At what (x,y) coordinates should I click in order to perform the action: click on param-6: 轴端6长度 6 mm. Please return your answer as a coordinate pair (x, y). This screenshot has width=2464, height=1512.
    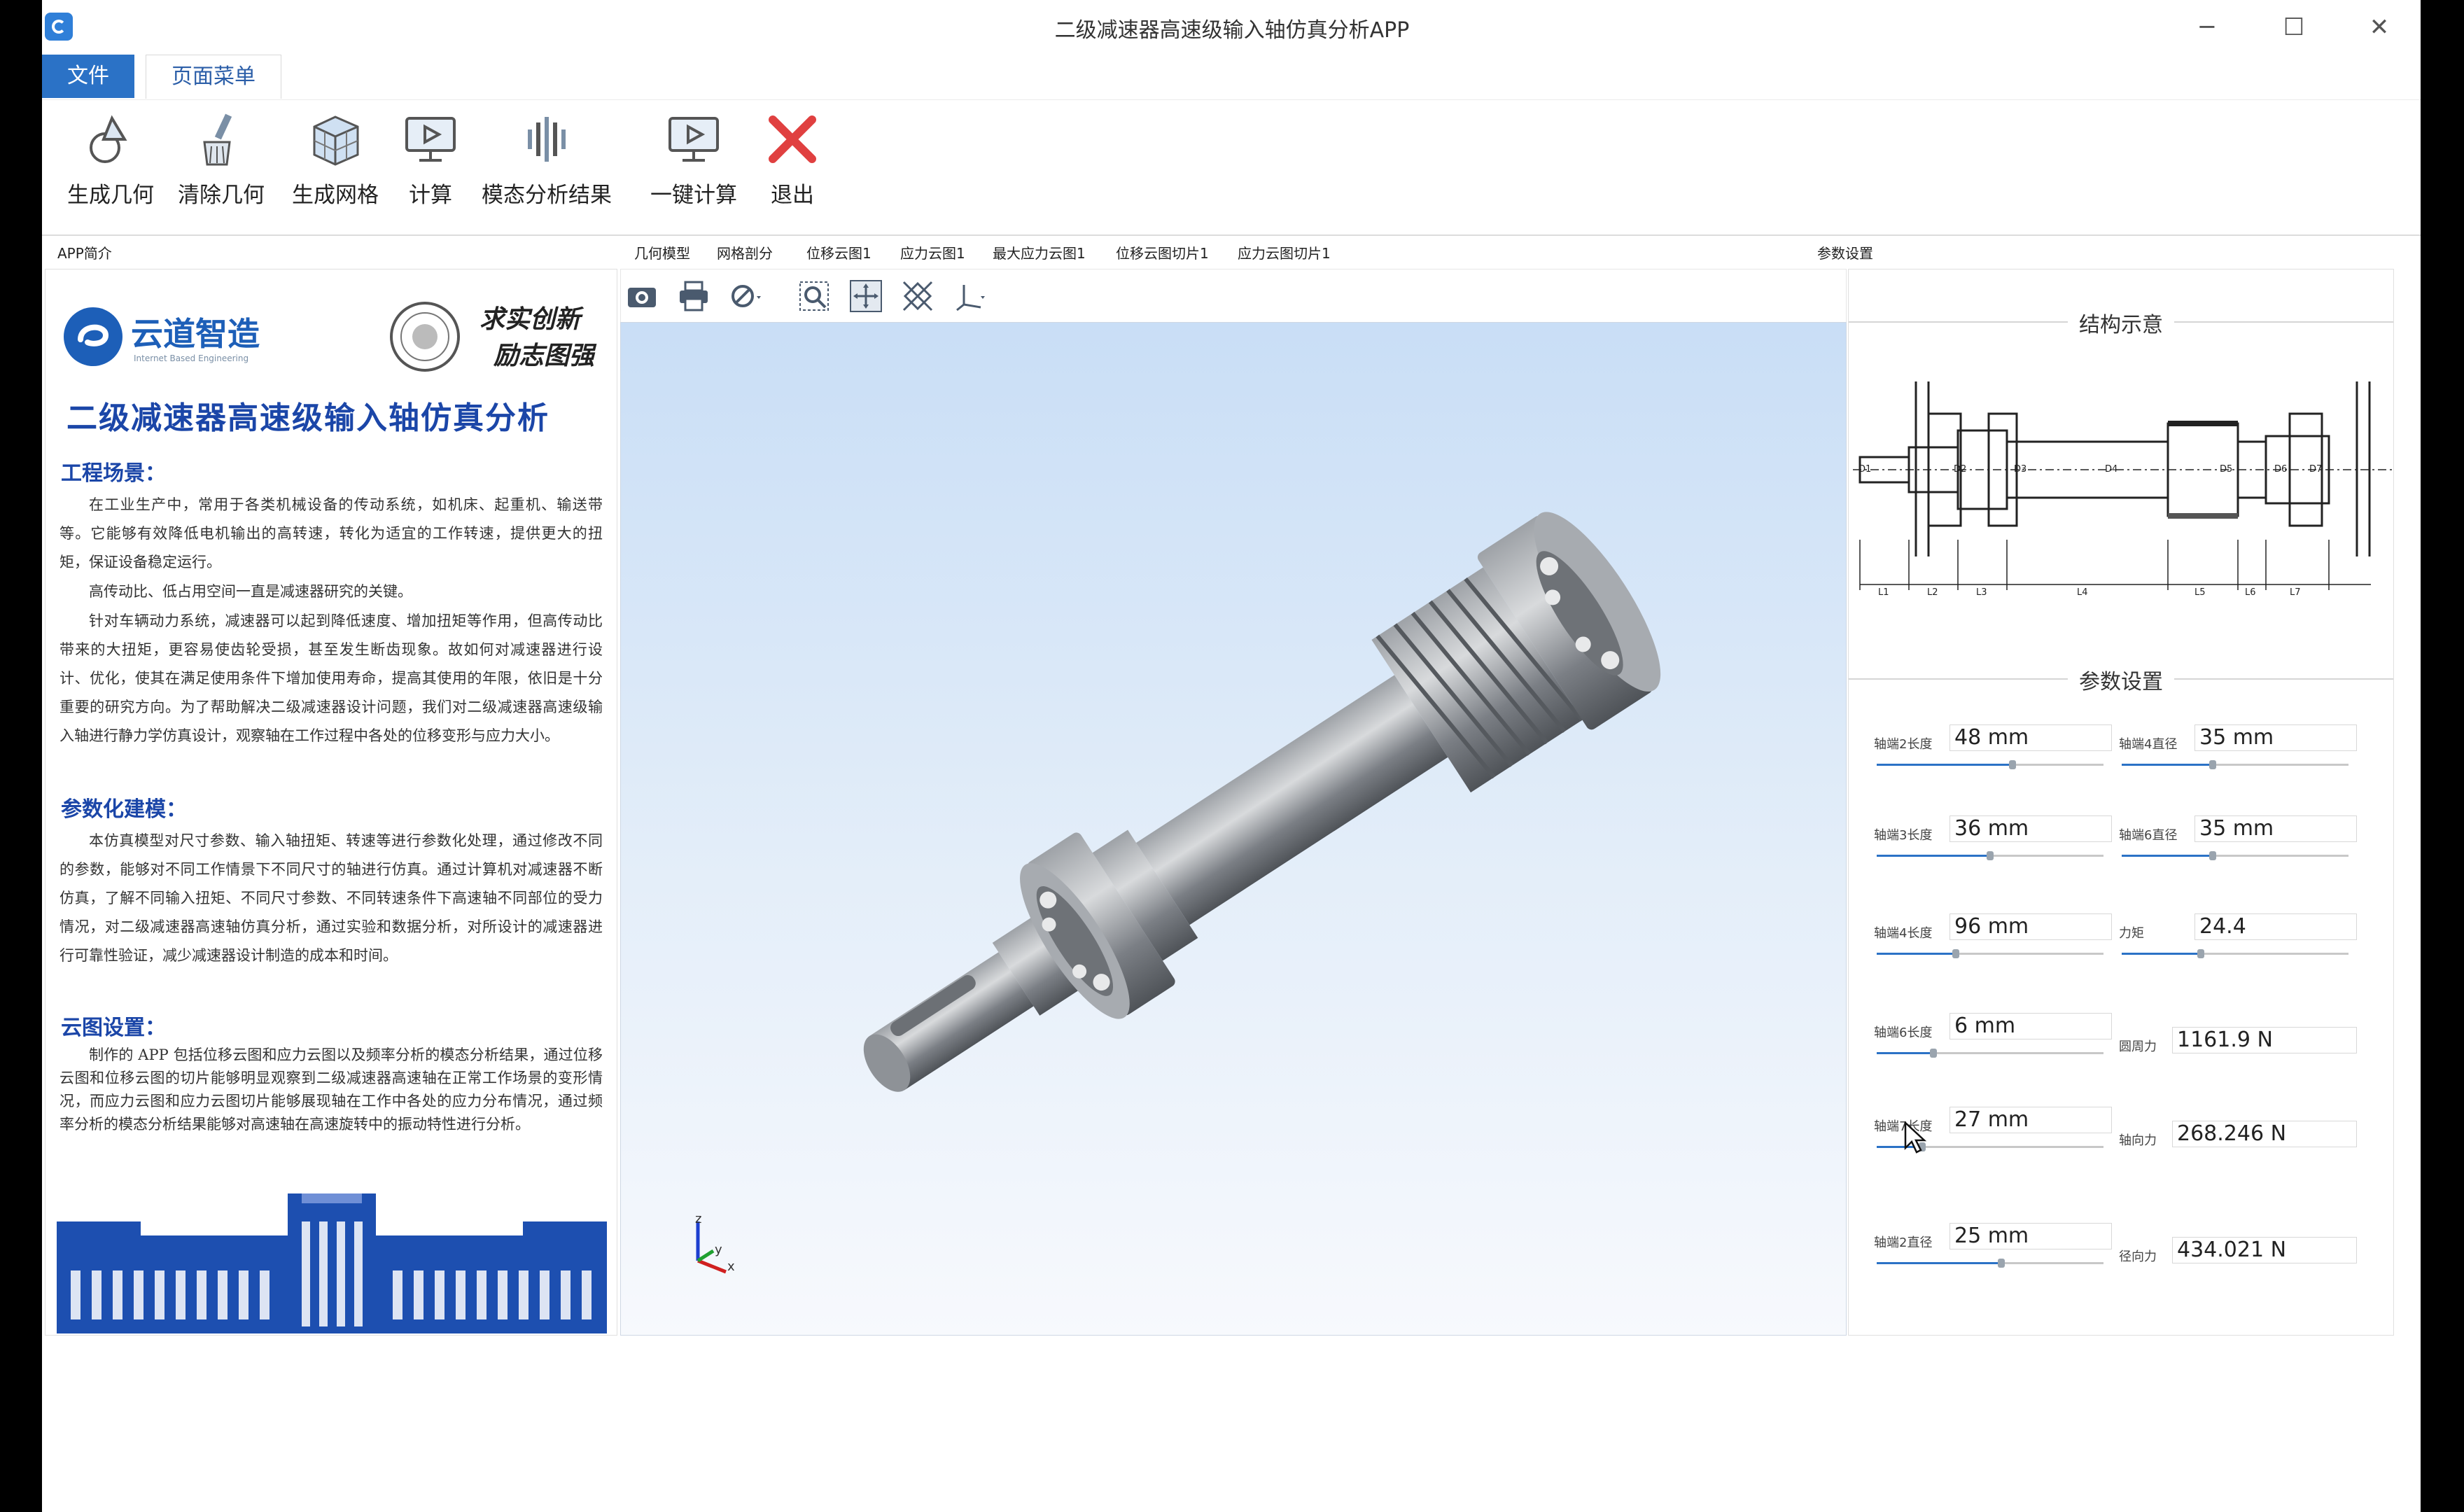
    Looking at the image, I should click on (1993, 1038).